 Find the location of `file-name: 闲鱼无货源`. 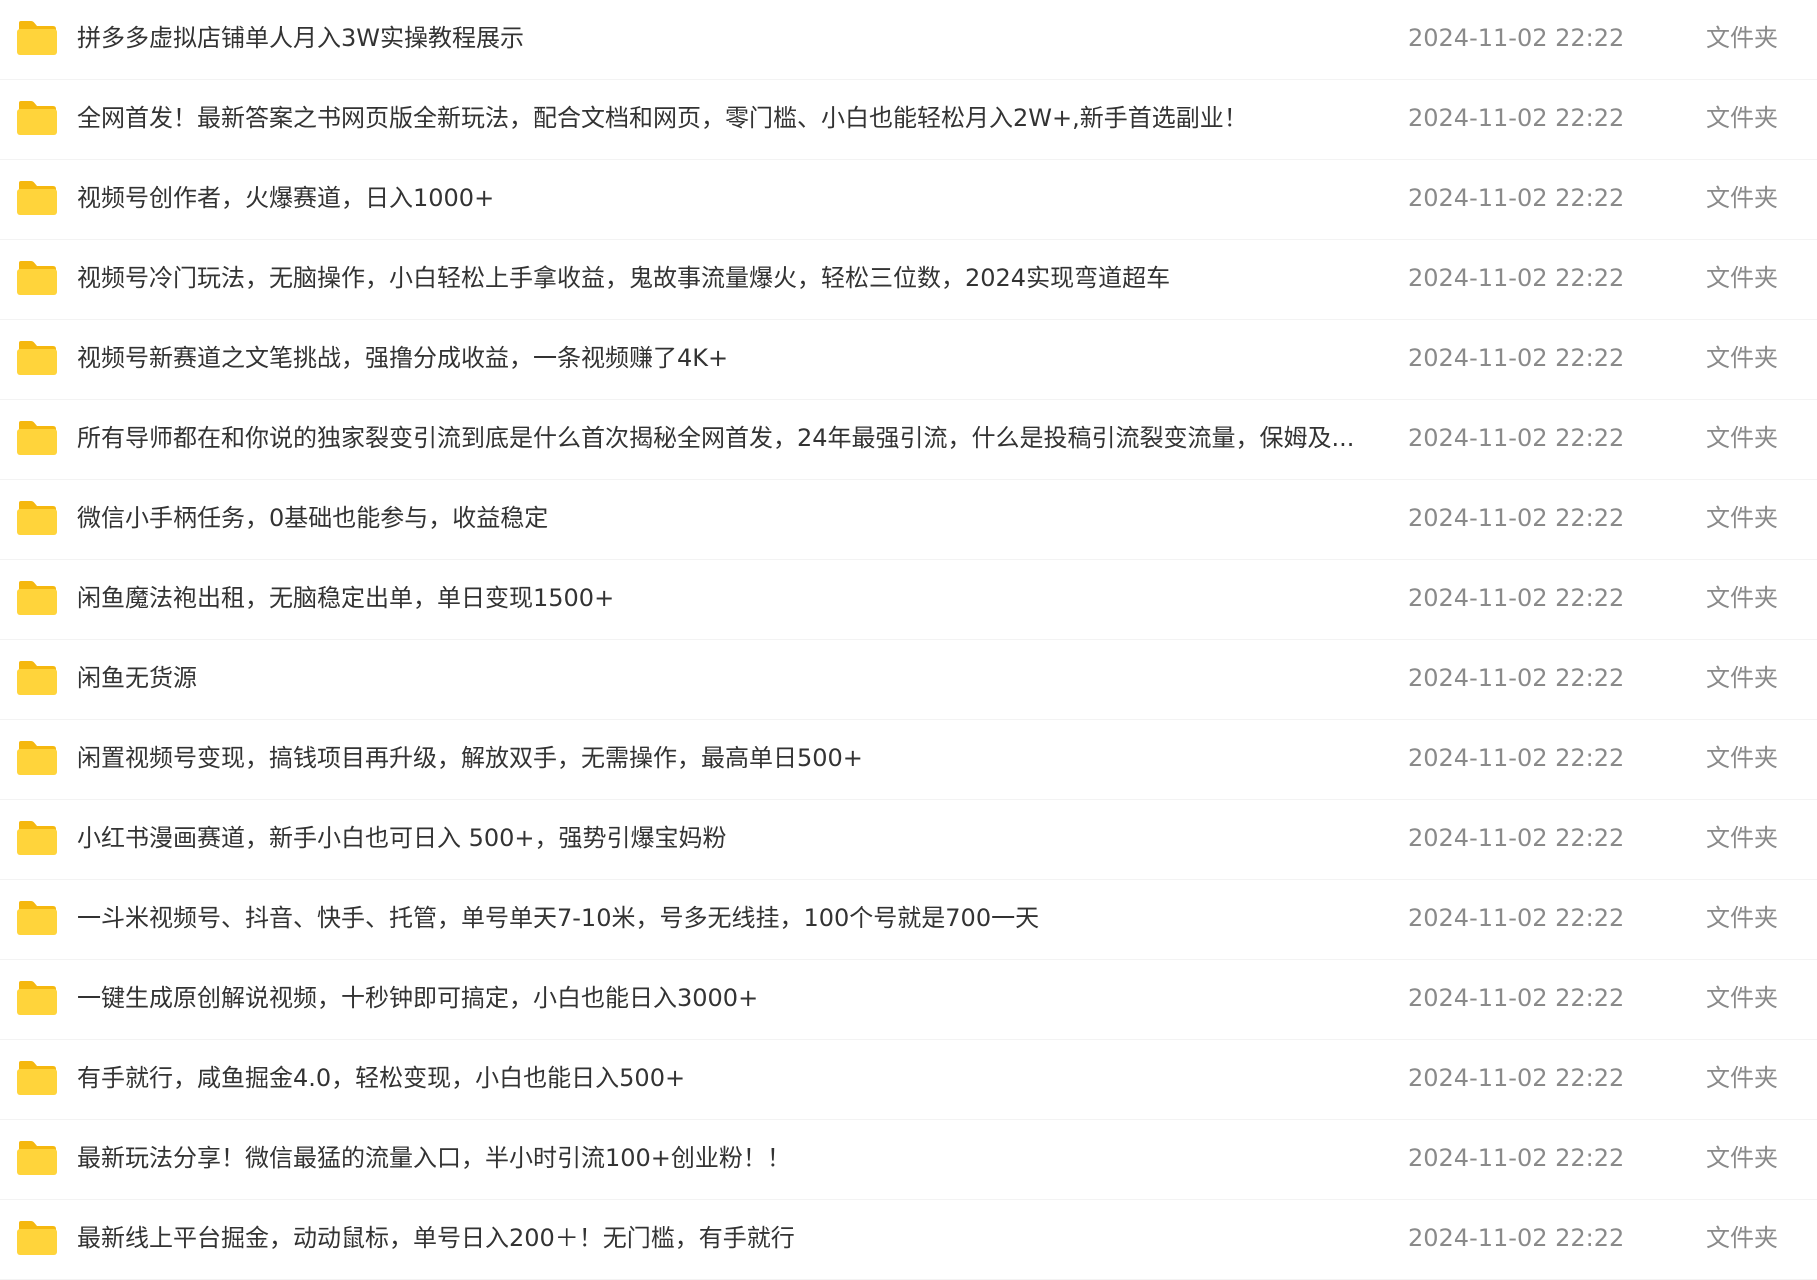

file-name: 闲鱼无货源 is located at coordinates (717, 680).